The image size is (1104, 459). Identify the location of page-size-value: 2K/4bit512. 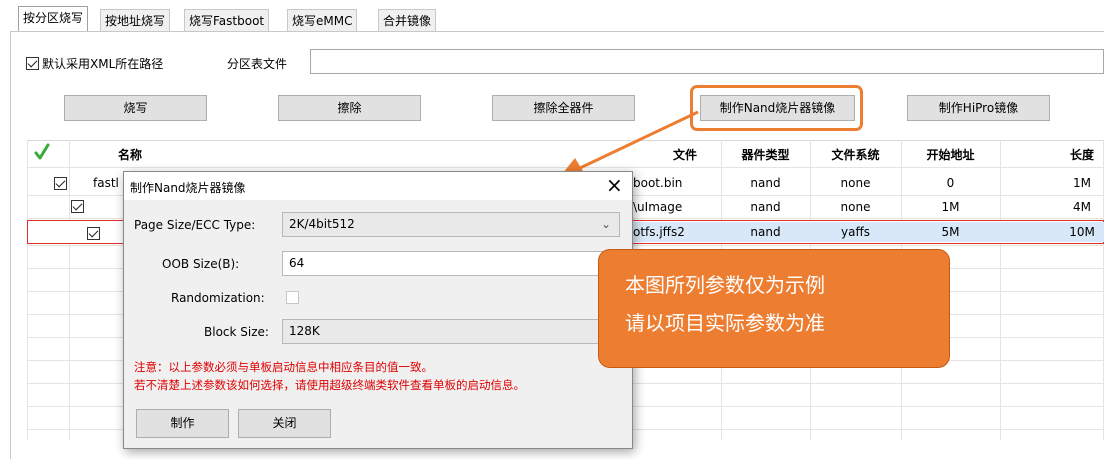
(322, 224).